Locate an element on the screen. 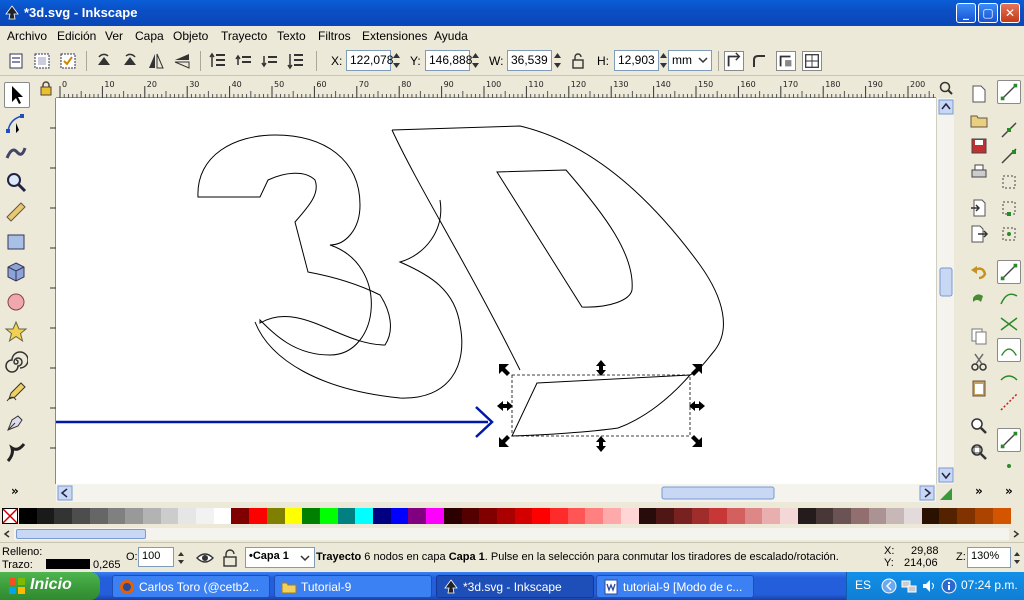 The width and height of the screenshot is (1024, 600). zoom-correction-icon is located at coordinates (946, 88).